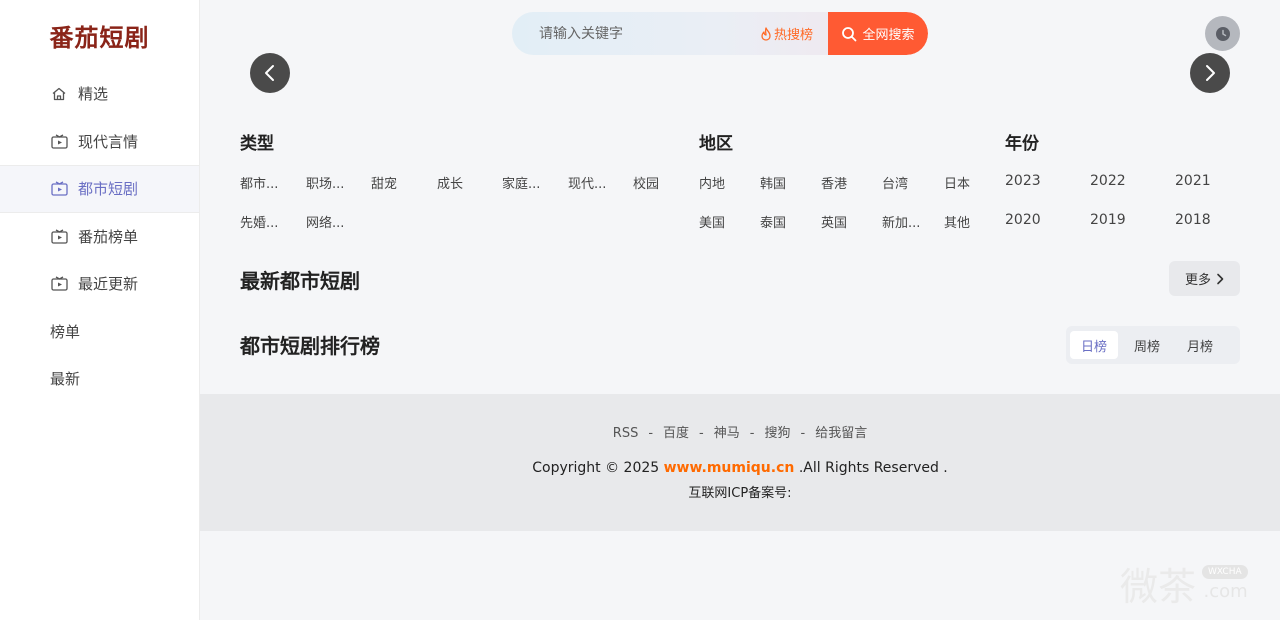 The width and height of the screenshot is (1280, 620). I want to click on filter-tag-region: 内地, so click(712, 182).